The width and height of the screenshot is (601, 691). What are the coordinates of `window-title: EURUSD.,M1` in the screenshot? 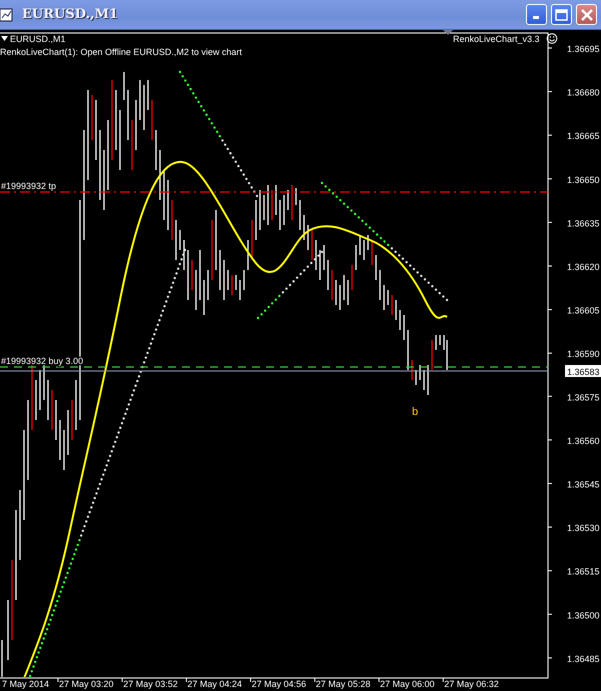 It's located at (70, 15).